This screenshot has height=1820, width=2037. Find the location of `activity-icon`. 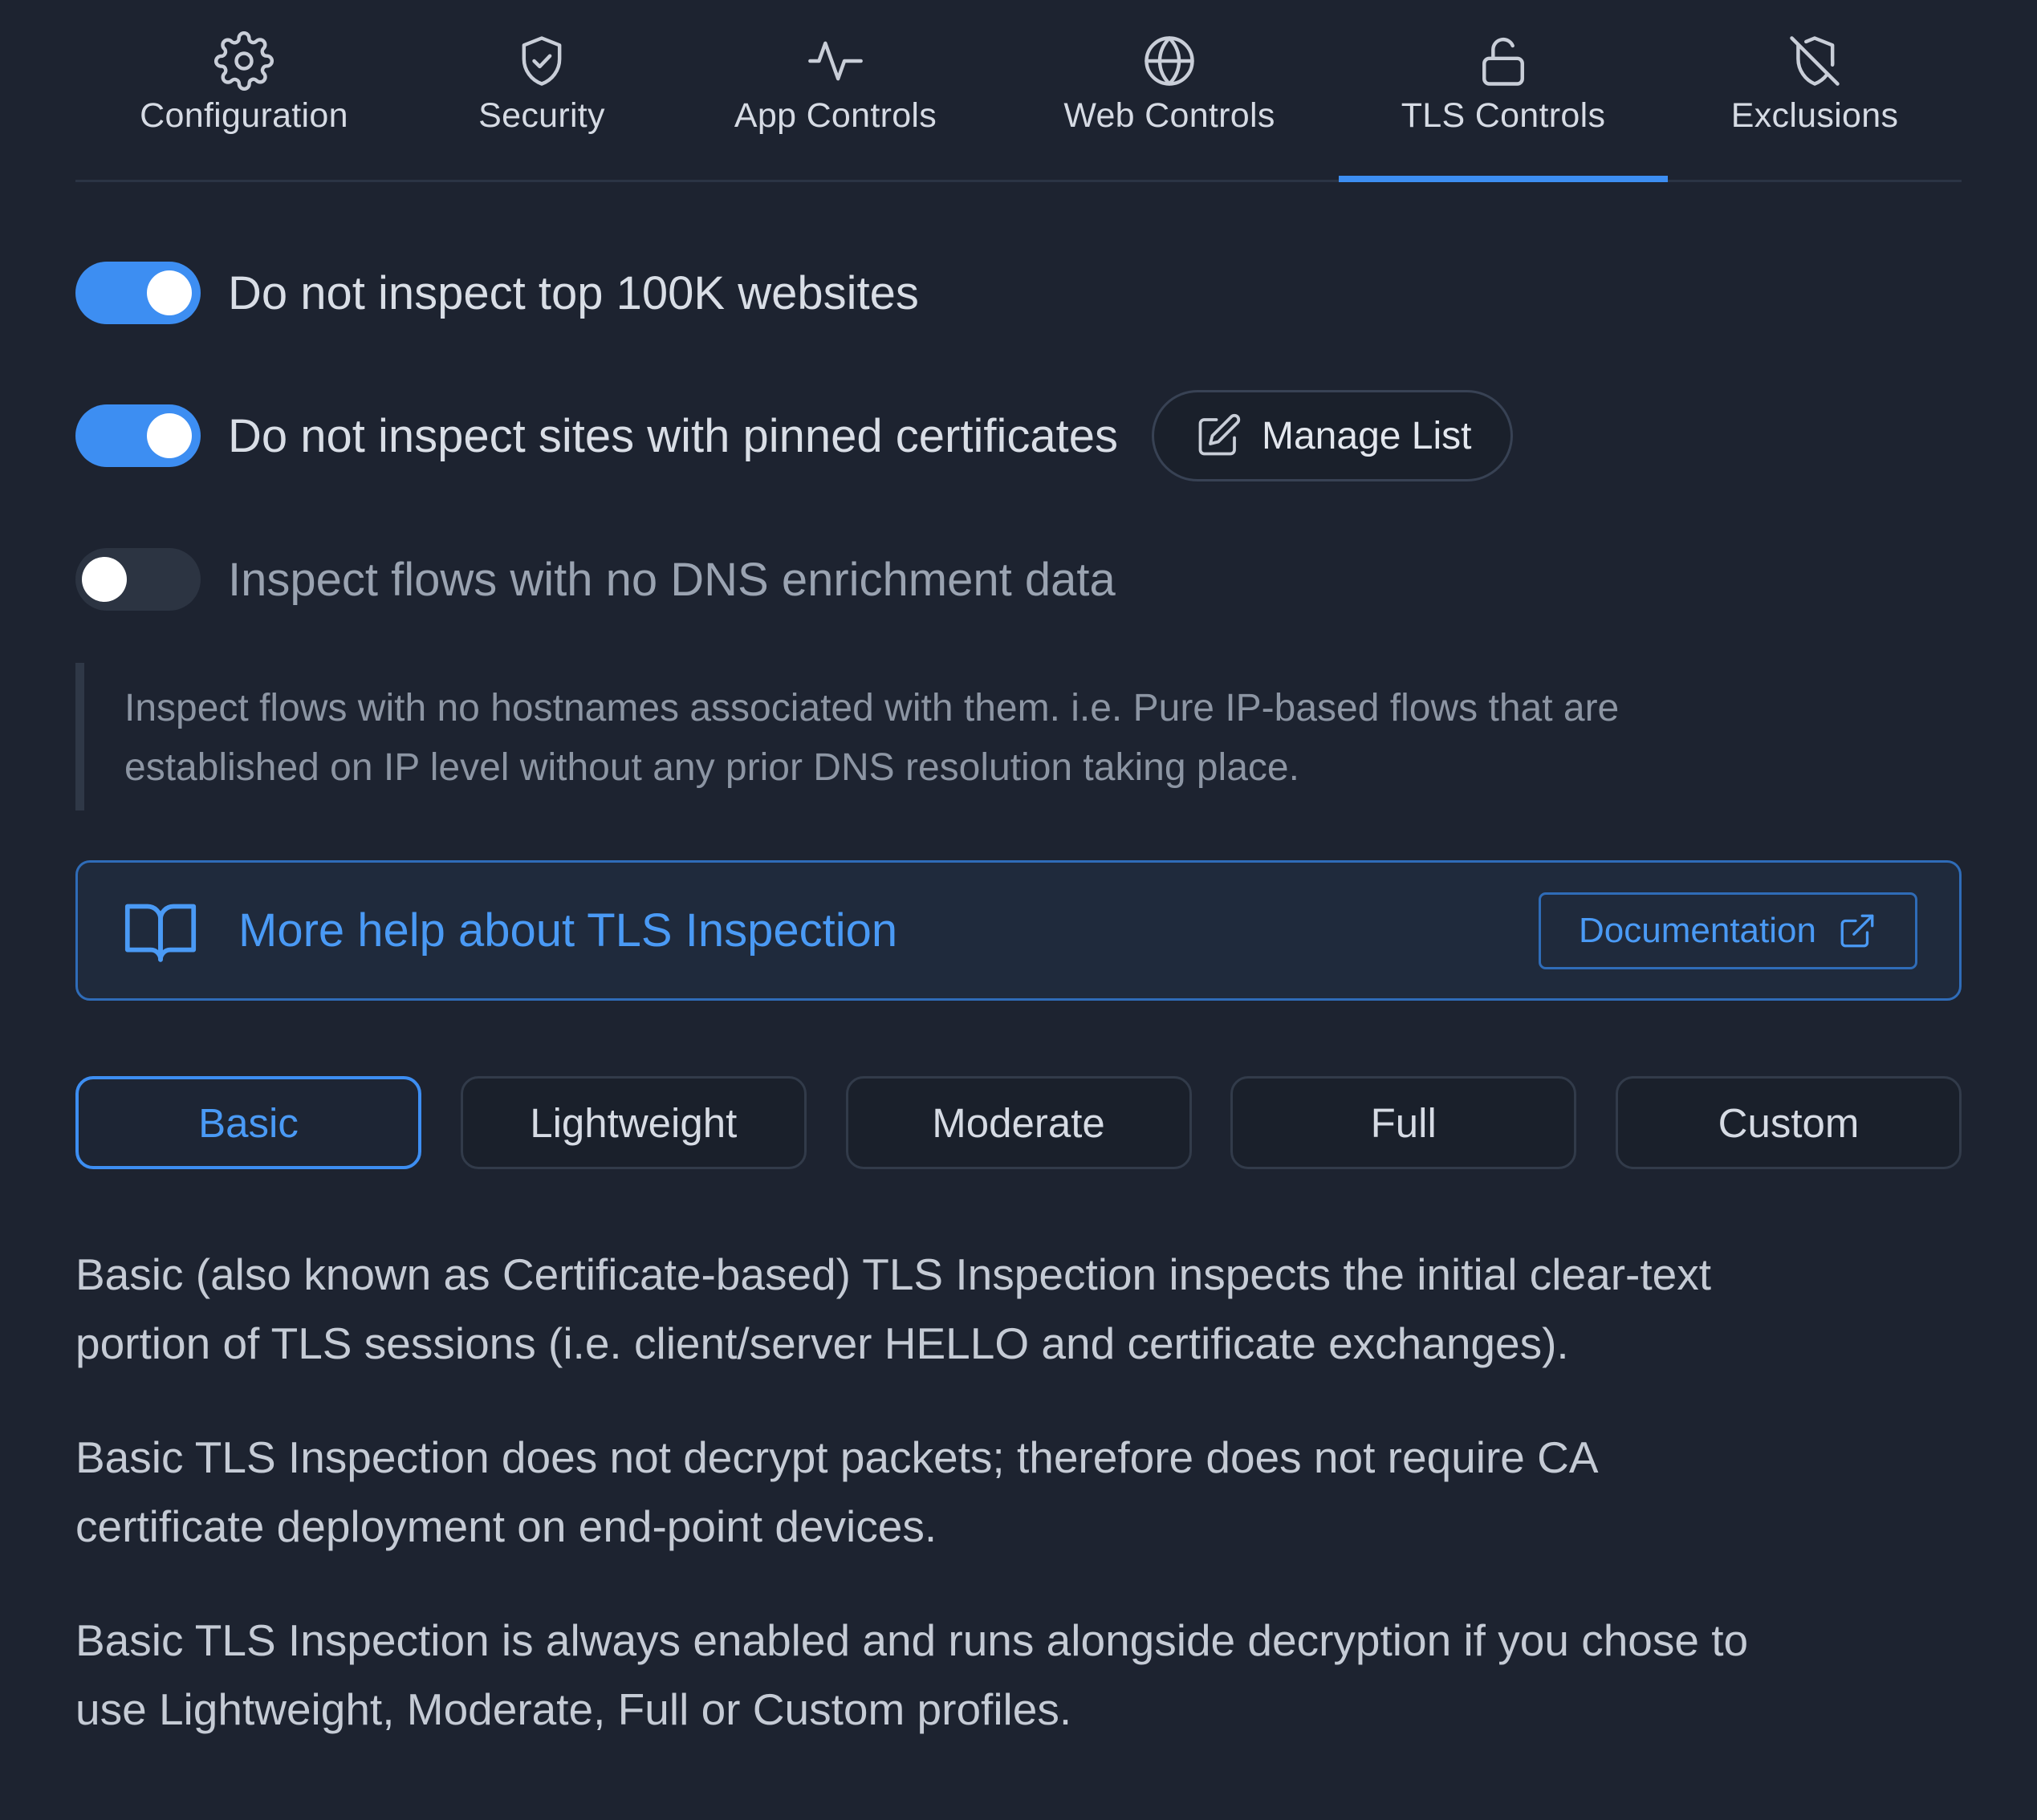

activity-icon is located at coordinates (835, 61).